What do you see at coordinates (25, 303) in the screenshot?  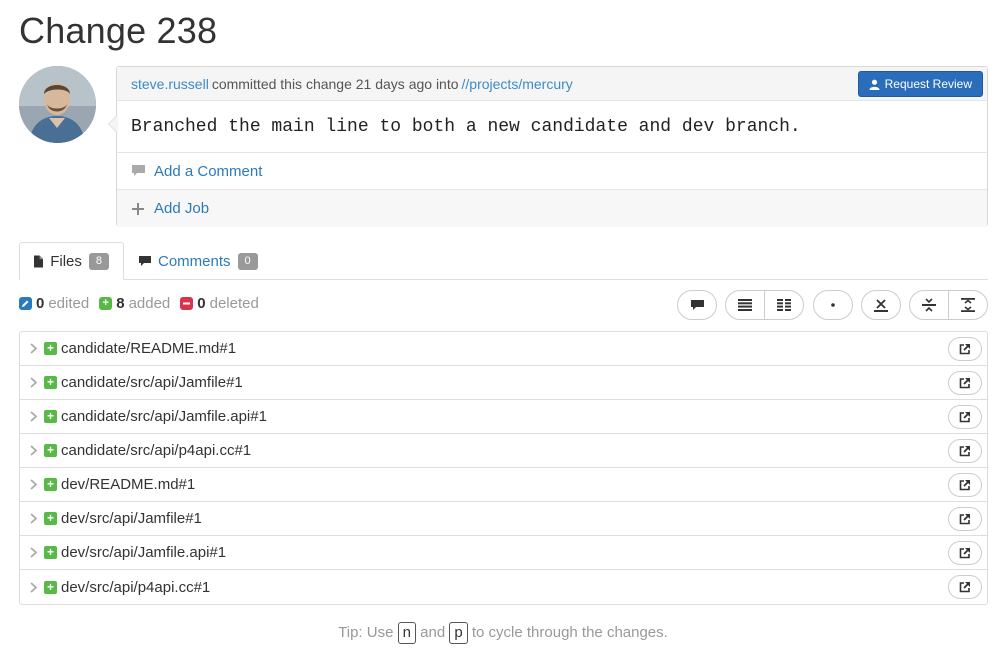 I see `edit-icon` at bounding box center [25, 303].